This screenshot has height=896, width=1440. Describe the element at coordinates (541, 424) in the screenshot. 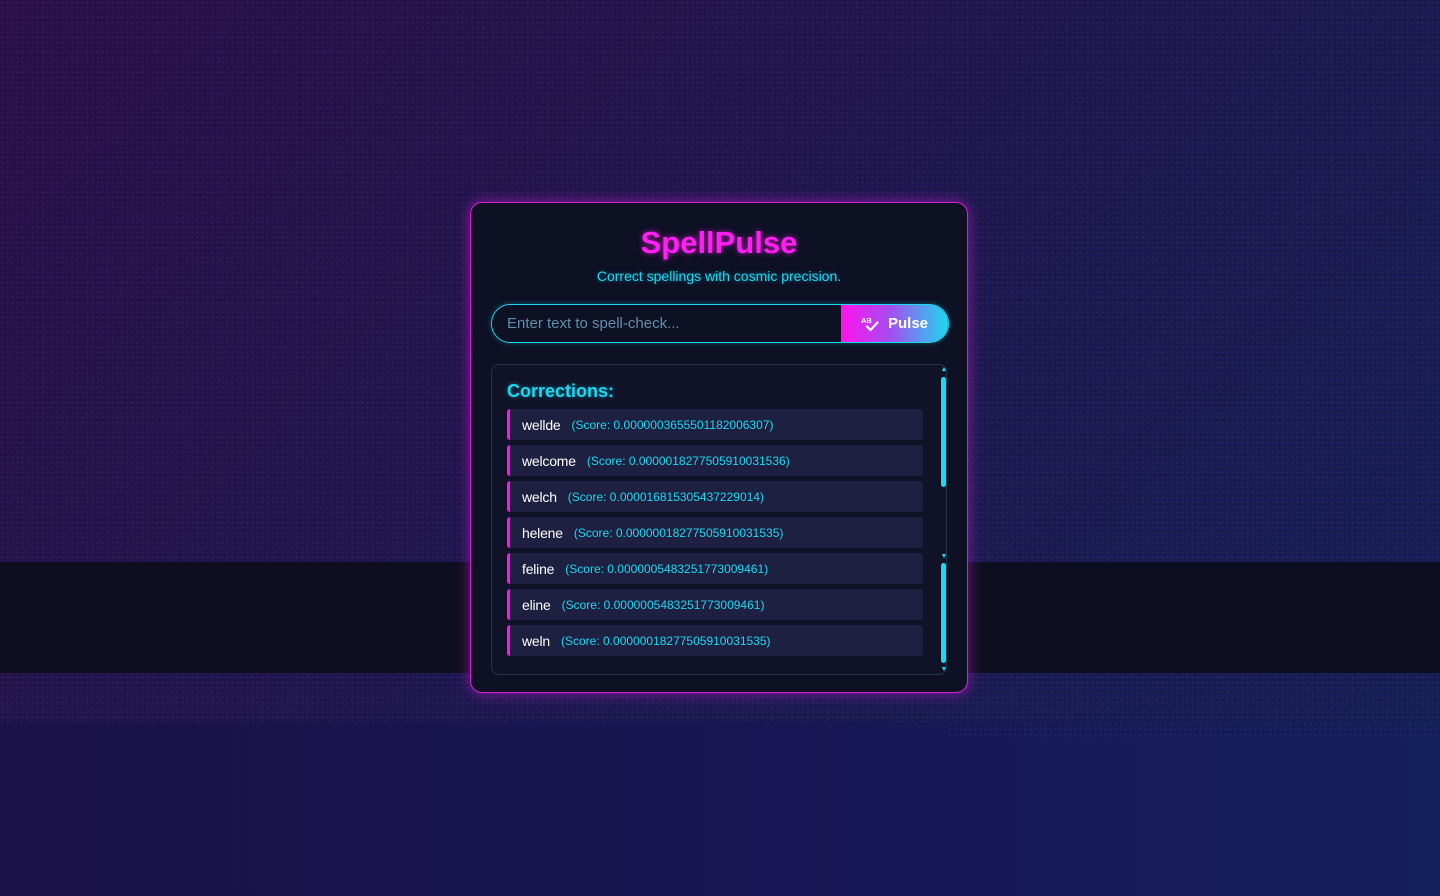

I see `correction-word: wellde` at that location.